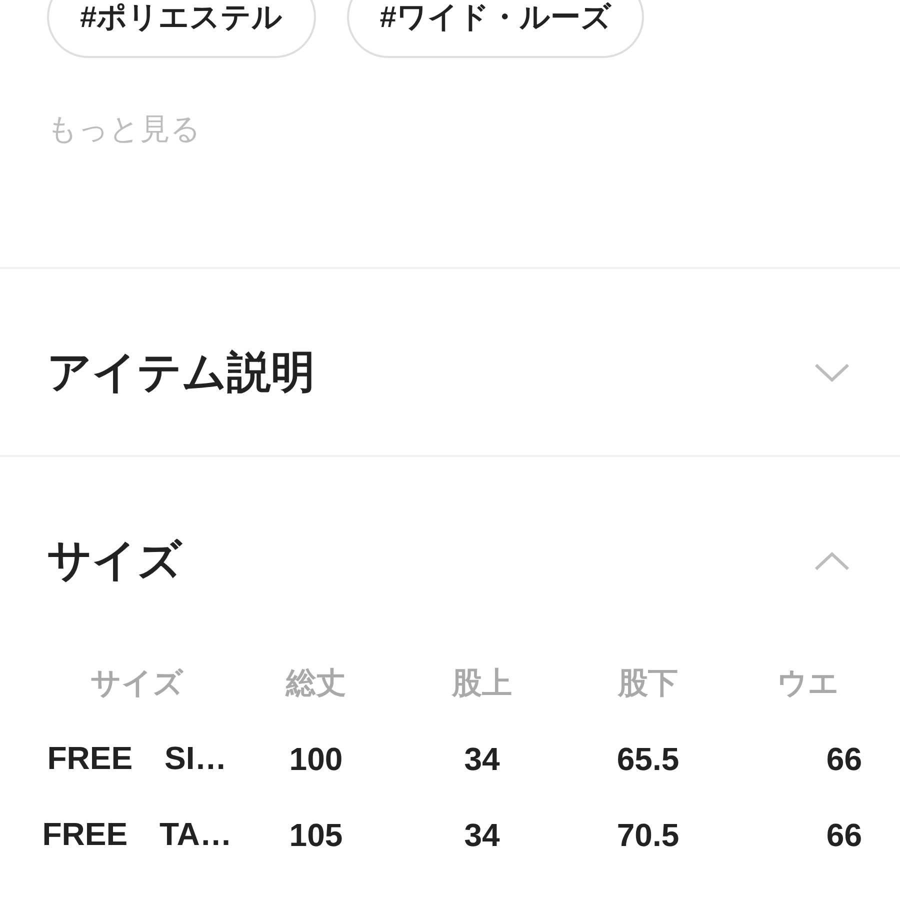  Describe the element at coordinates (648, 835) in the screenshot. I see `measurement-value: 70.5` at that location.